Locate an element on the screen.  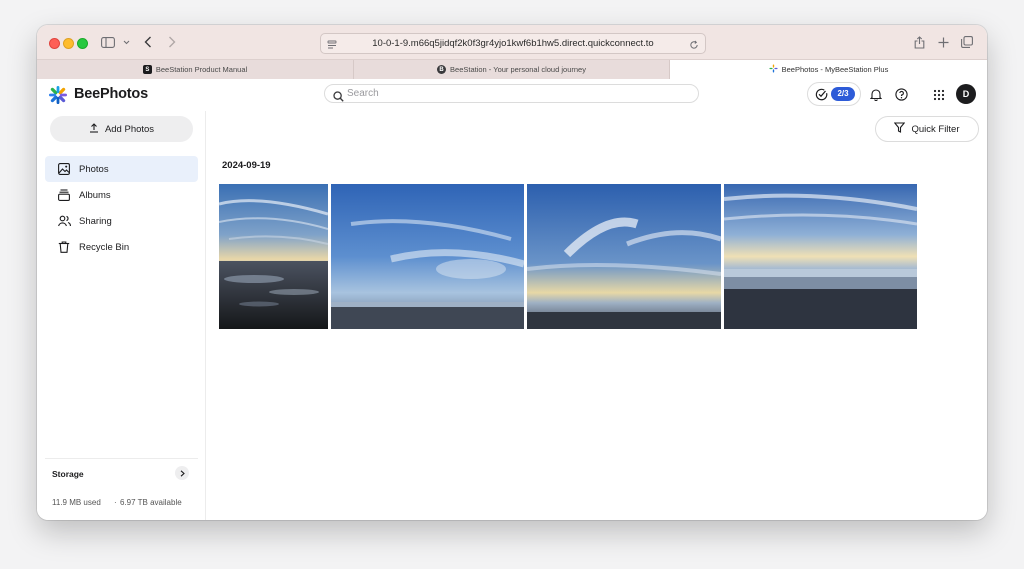
reload-icon is located at coordinates (694, 47).